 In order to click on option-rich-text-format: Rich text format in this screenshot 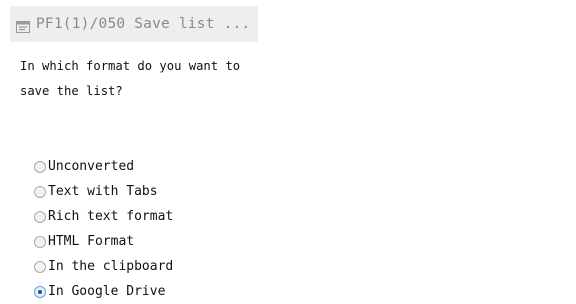, I will do `click(149, 216)`.